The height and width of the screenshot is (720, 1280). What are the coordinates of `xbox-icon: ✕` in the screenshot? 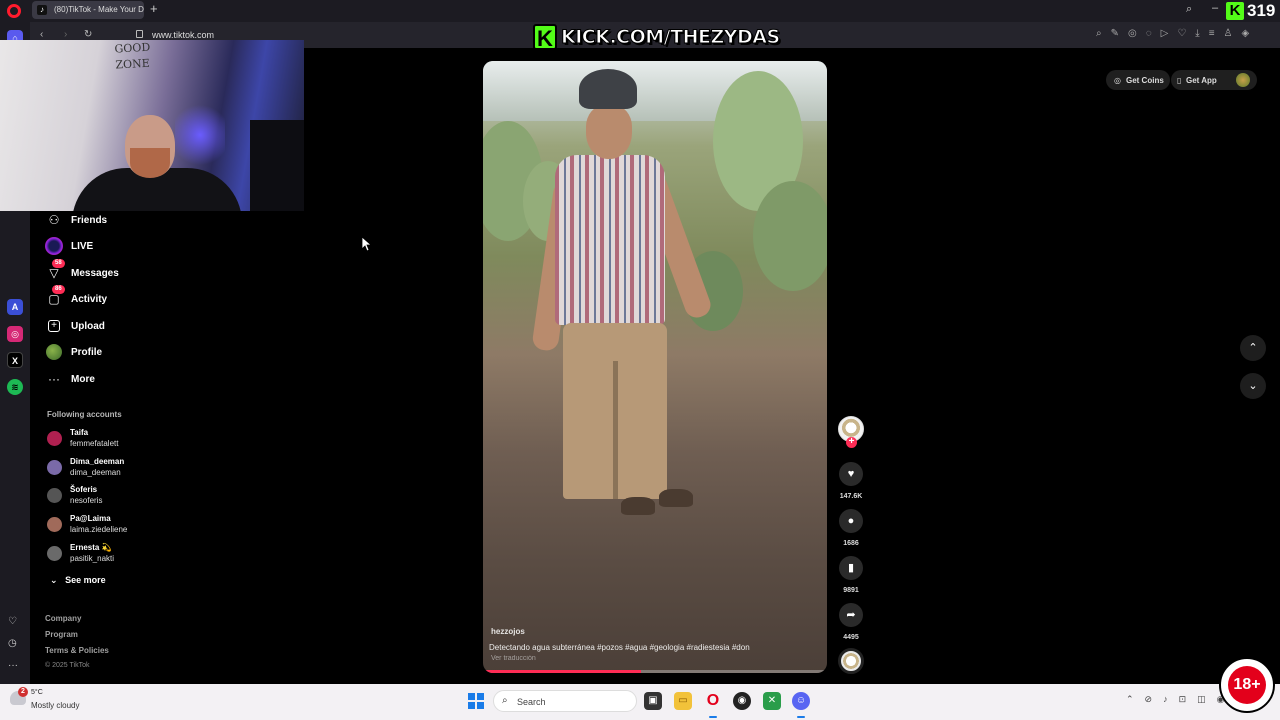 It's located at (772, 701).